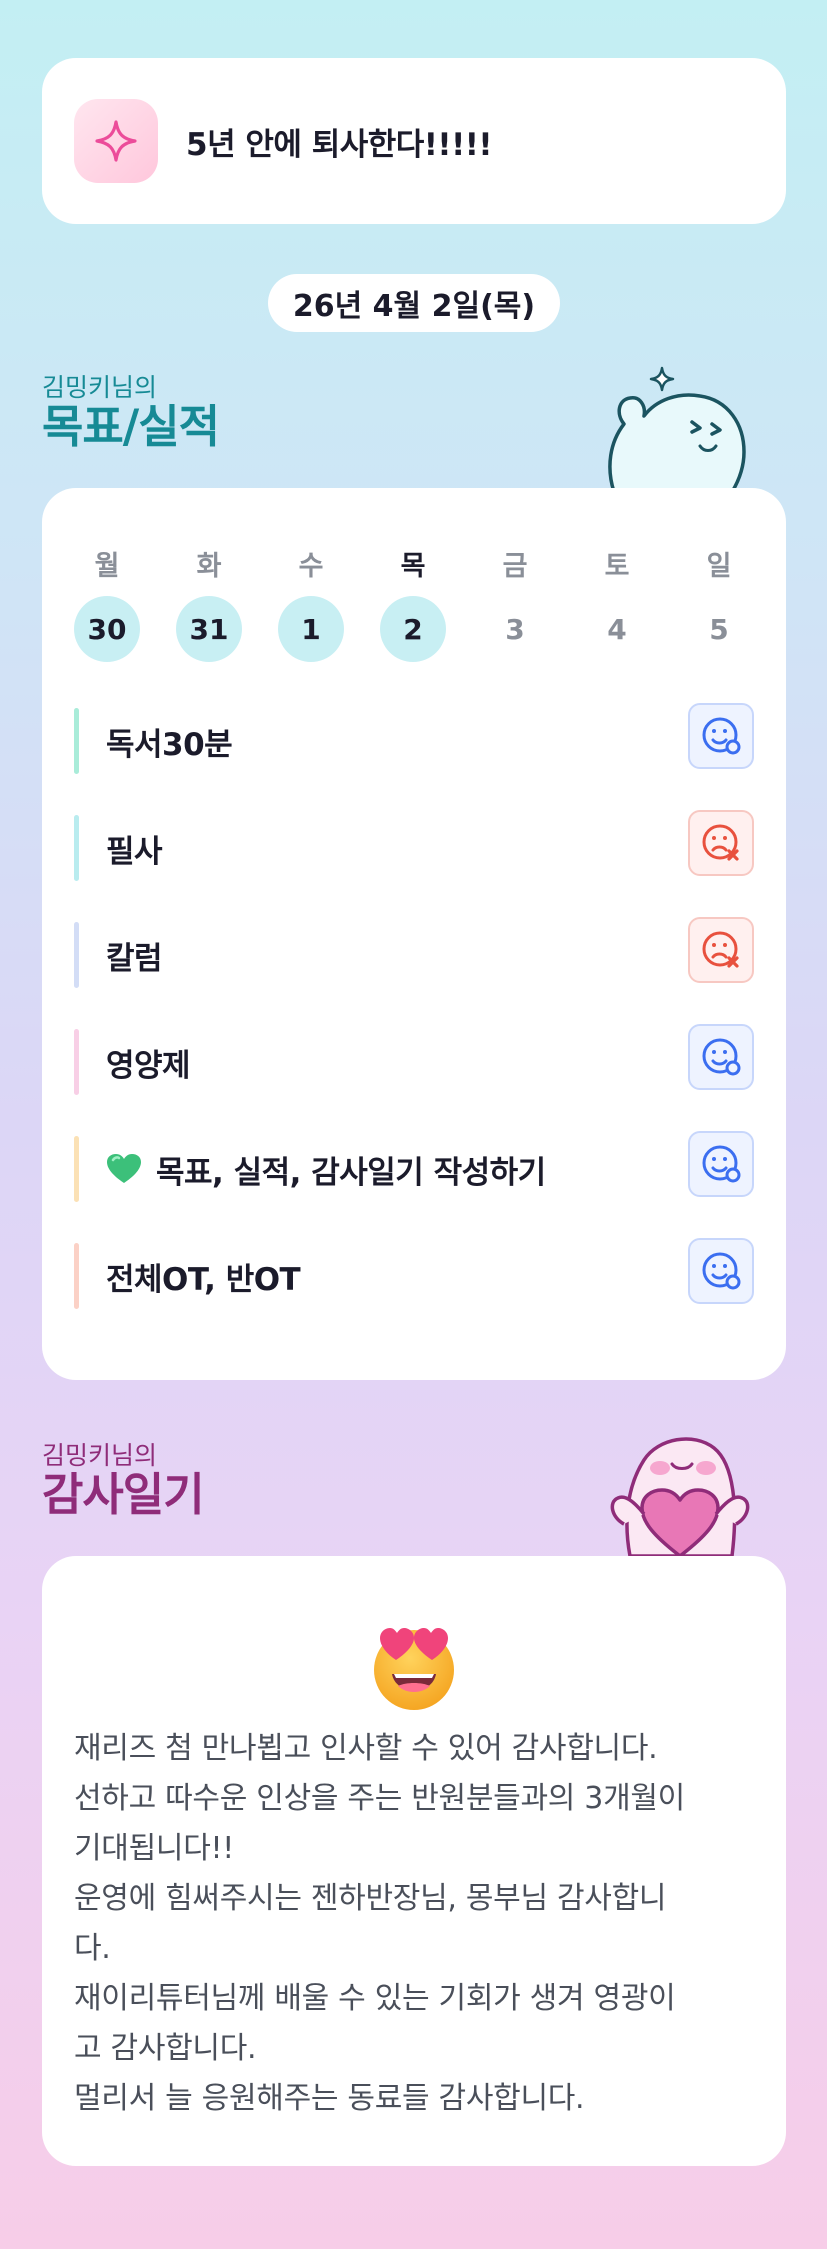 The width and height of the screenshot is (827, 2249). What do you see at coordinates (370, 1898) in the screenshot?
I see `gratitude-line: 운영에 힘써주시는 젠하반장님, 몽부님 감사합니` at bounding box center [370, 1898].